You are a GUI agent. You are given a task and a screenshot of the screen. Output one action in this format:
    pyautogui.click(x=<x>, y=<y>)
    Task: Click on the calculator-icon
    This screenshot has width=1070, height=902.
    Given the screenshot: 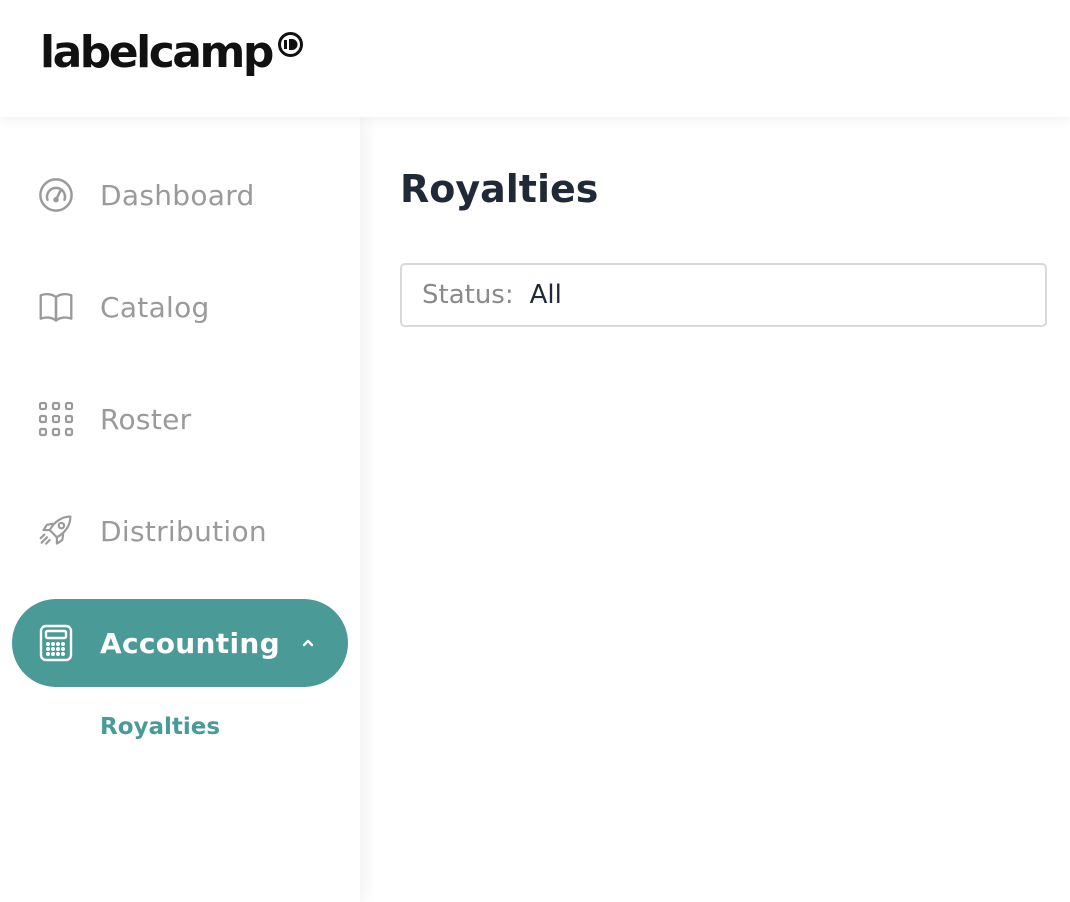 What is the action you would take?
    pyautogui.click(x=56, y=643)
    